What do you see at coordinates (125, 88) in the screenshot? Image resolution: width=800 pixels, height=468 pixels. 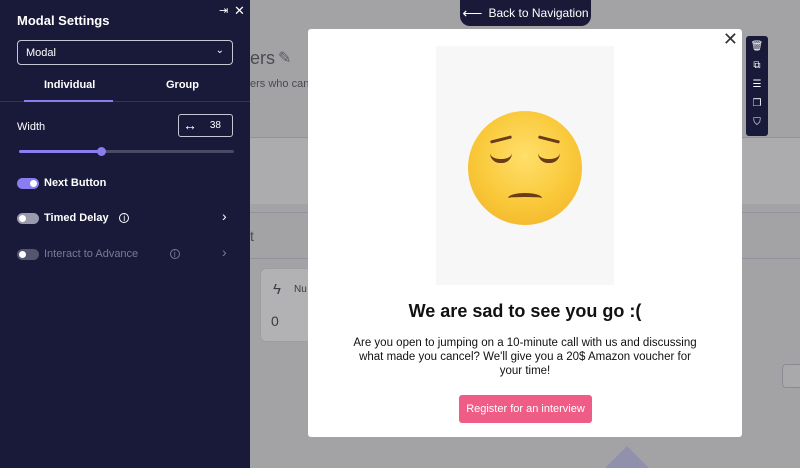 I see `settings-tabs: Individual Group` at bounding box center [125, 88].